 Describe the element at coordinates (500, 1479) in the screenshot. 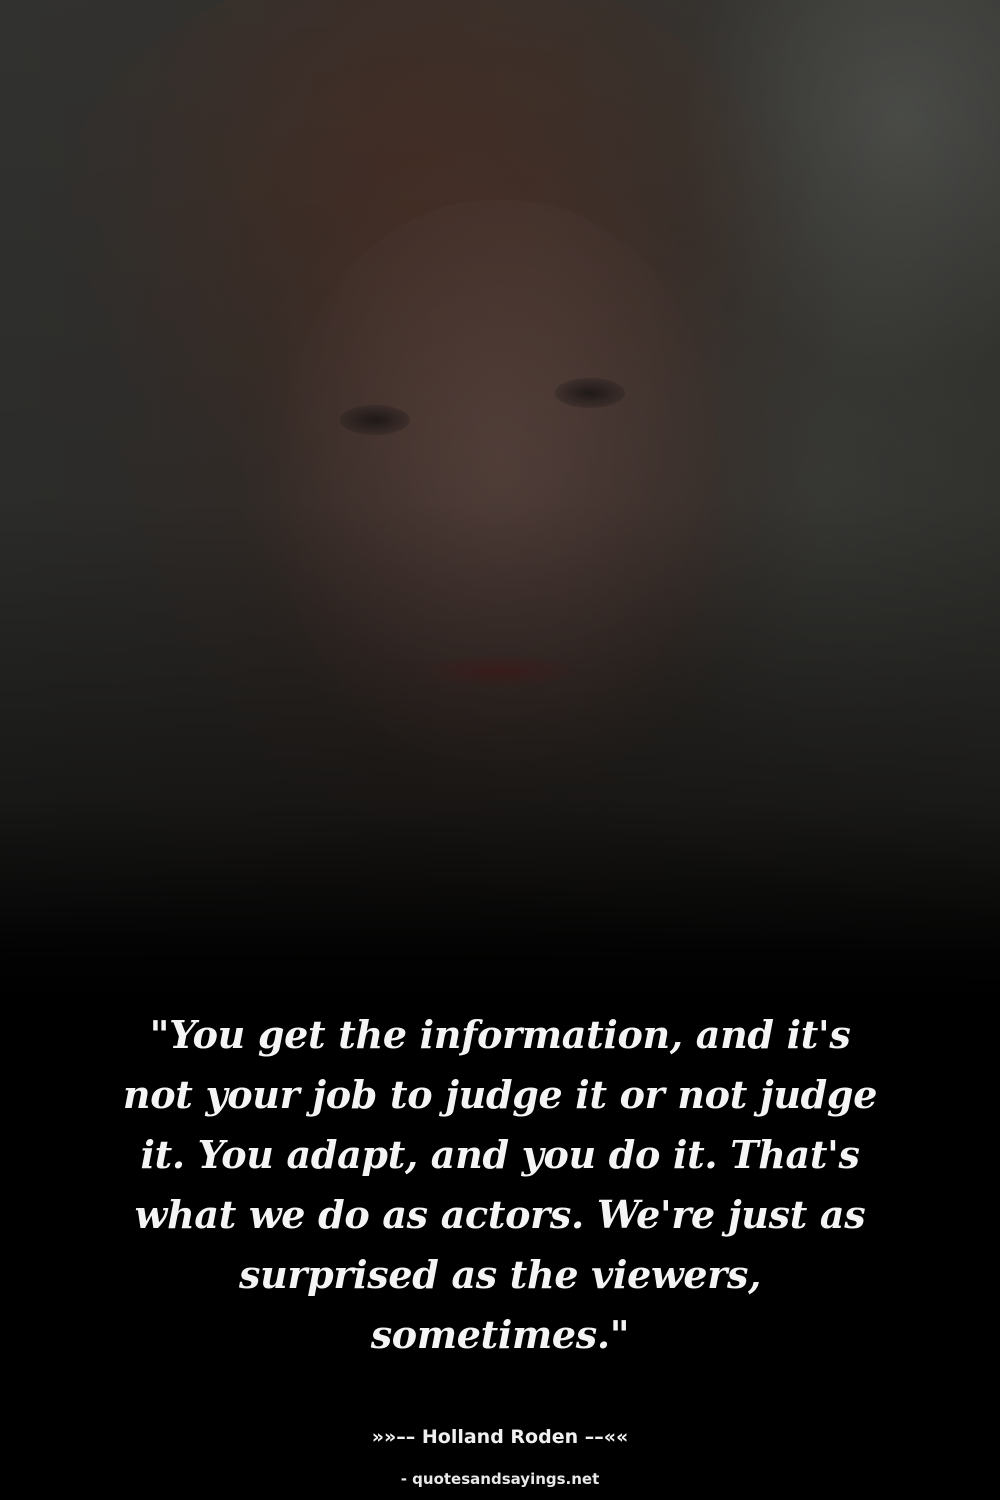

I see `source-credit: - quotesandsayings.net` at that location.